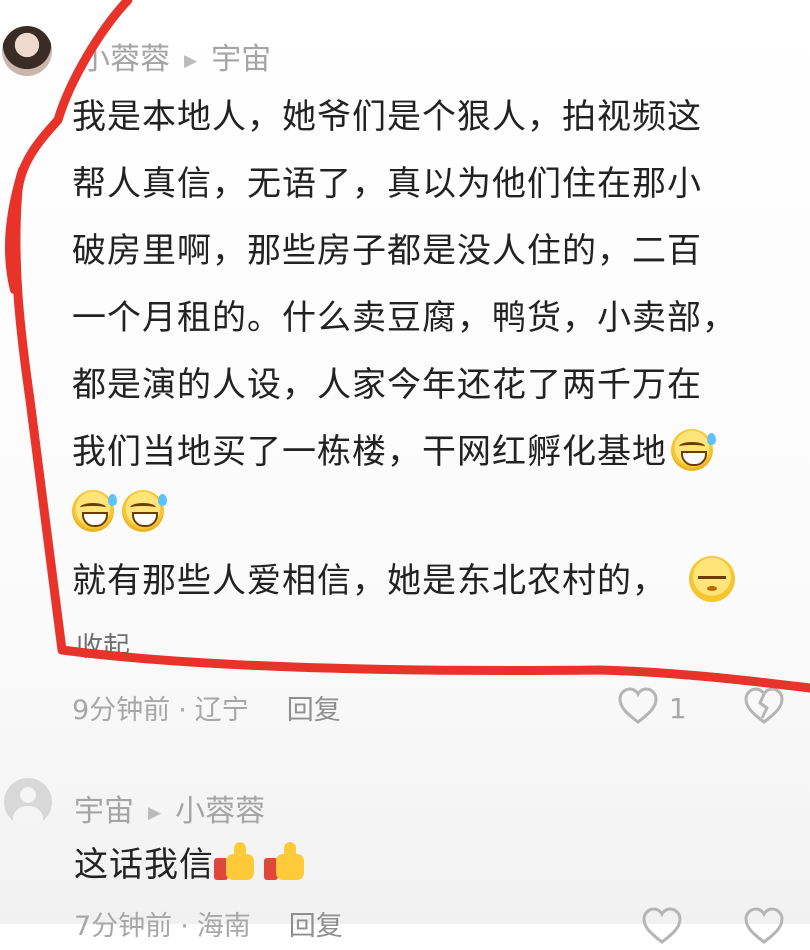 The width and height of the screenshot is (810, 950). Describe the element at coordinates (103, 644) in the screenshot. I see `collapse-button: 收起` at that location.